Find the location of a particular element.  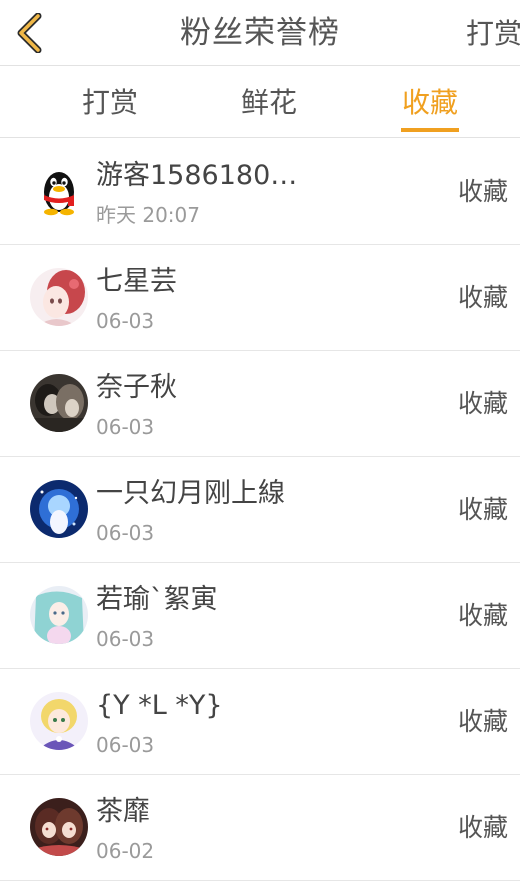

page-title: 粉丝荣誉榜 is located at coordinates (260, 33).